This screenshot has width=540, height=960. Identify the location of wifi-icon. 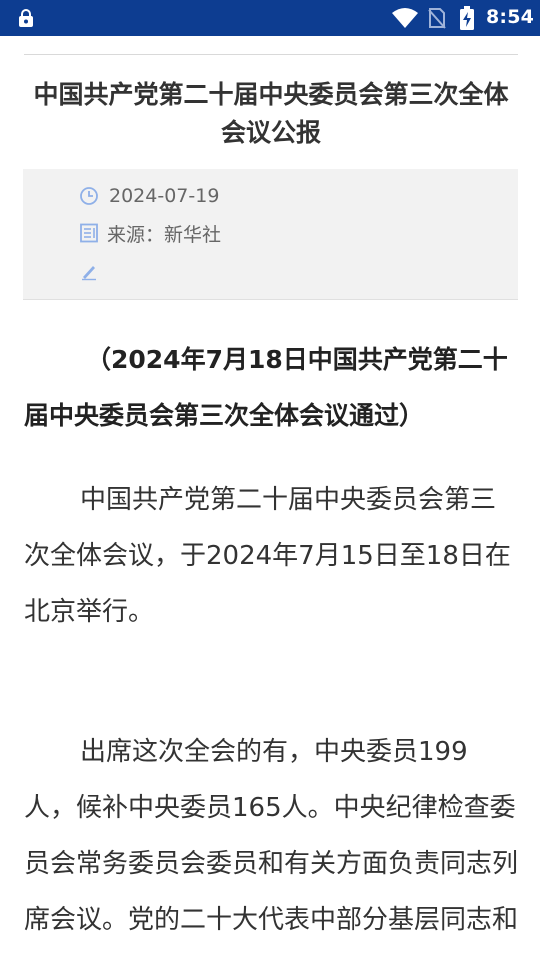
(405, 18).